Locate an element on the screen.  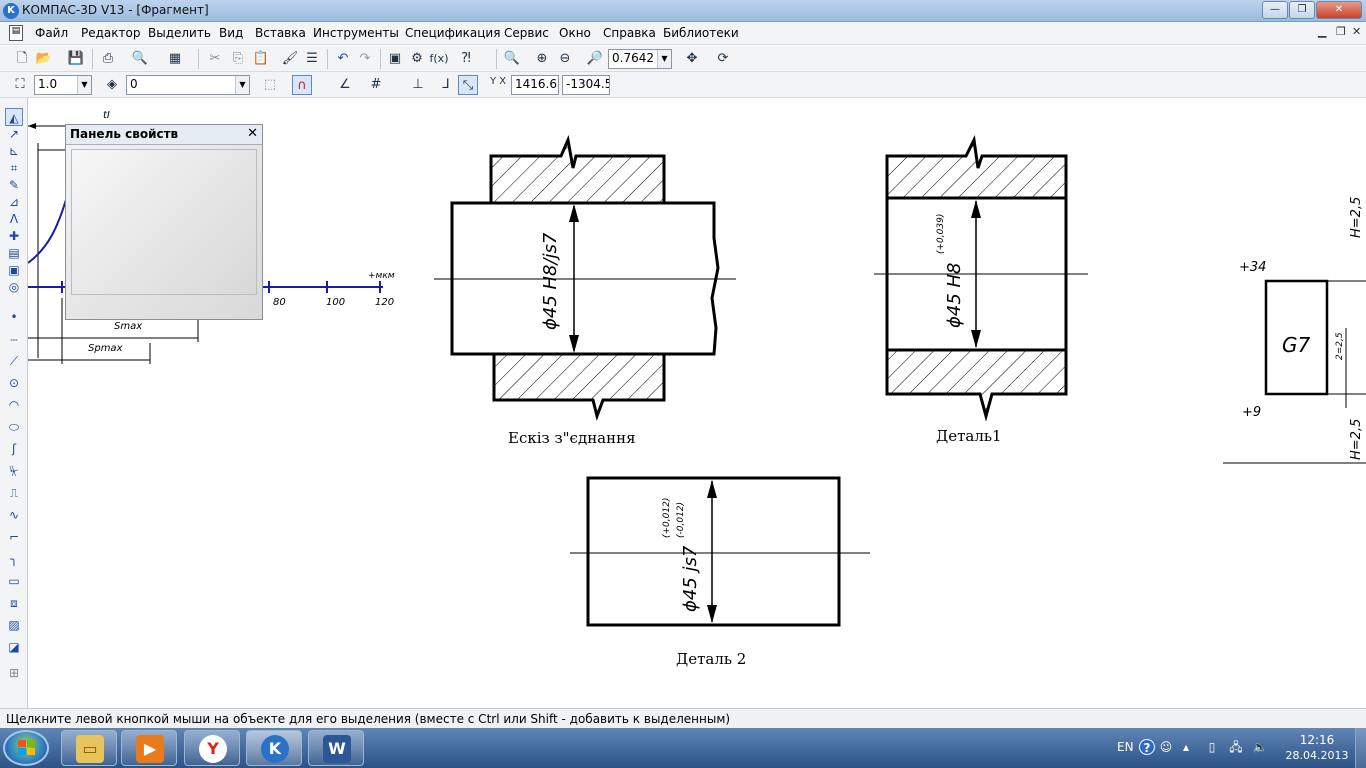
show-desktop-button is located at coordinates (1360, 748).